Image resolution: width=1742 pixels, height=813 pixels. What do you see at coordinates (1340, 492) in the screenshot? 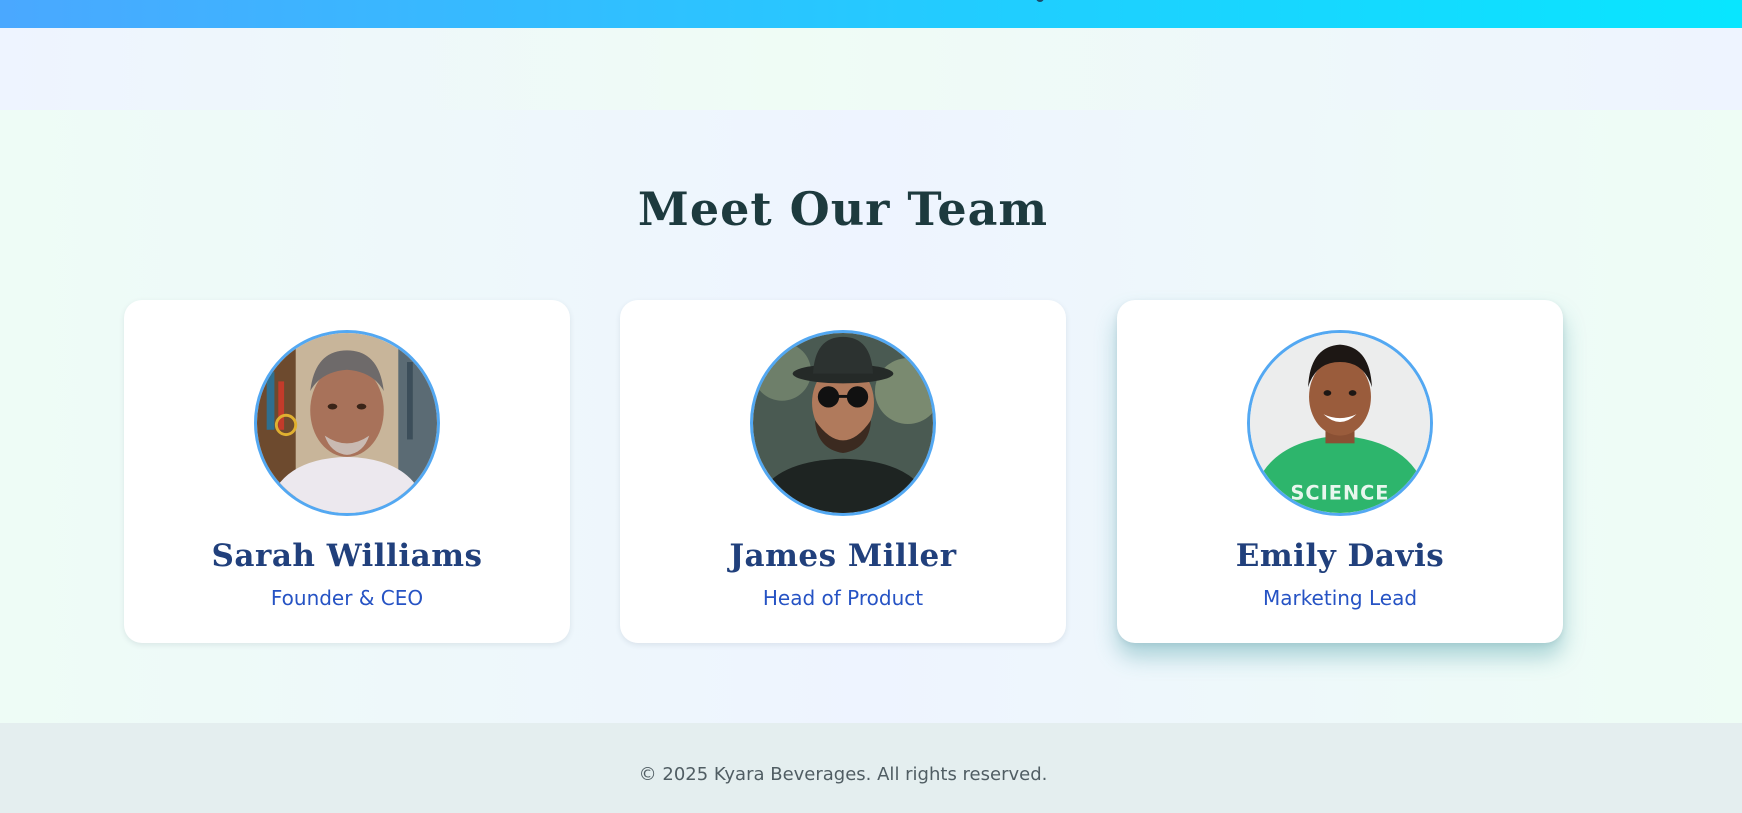
I see `shirt-print: SCIENCE` at bounding box center [1340, 492].